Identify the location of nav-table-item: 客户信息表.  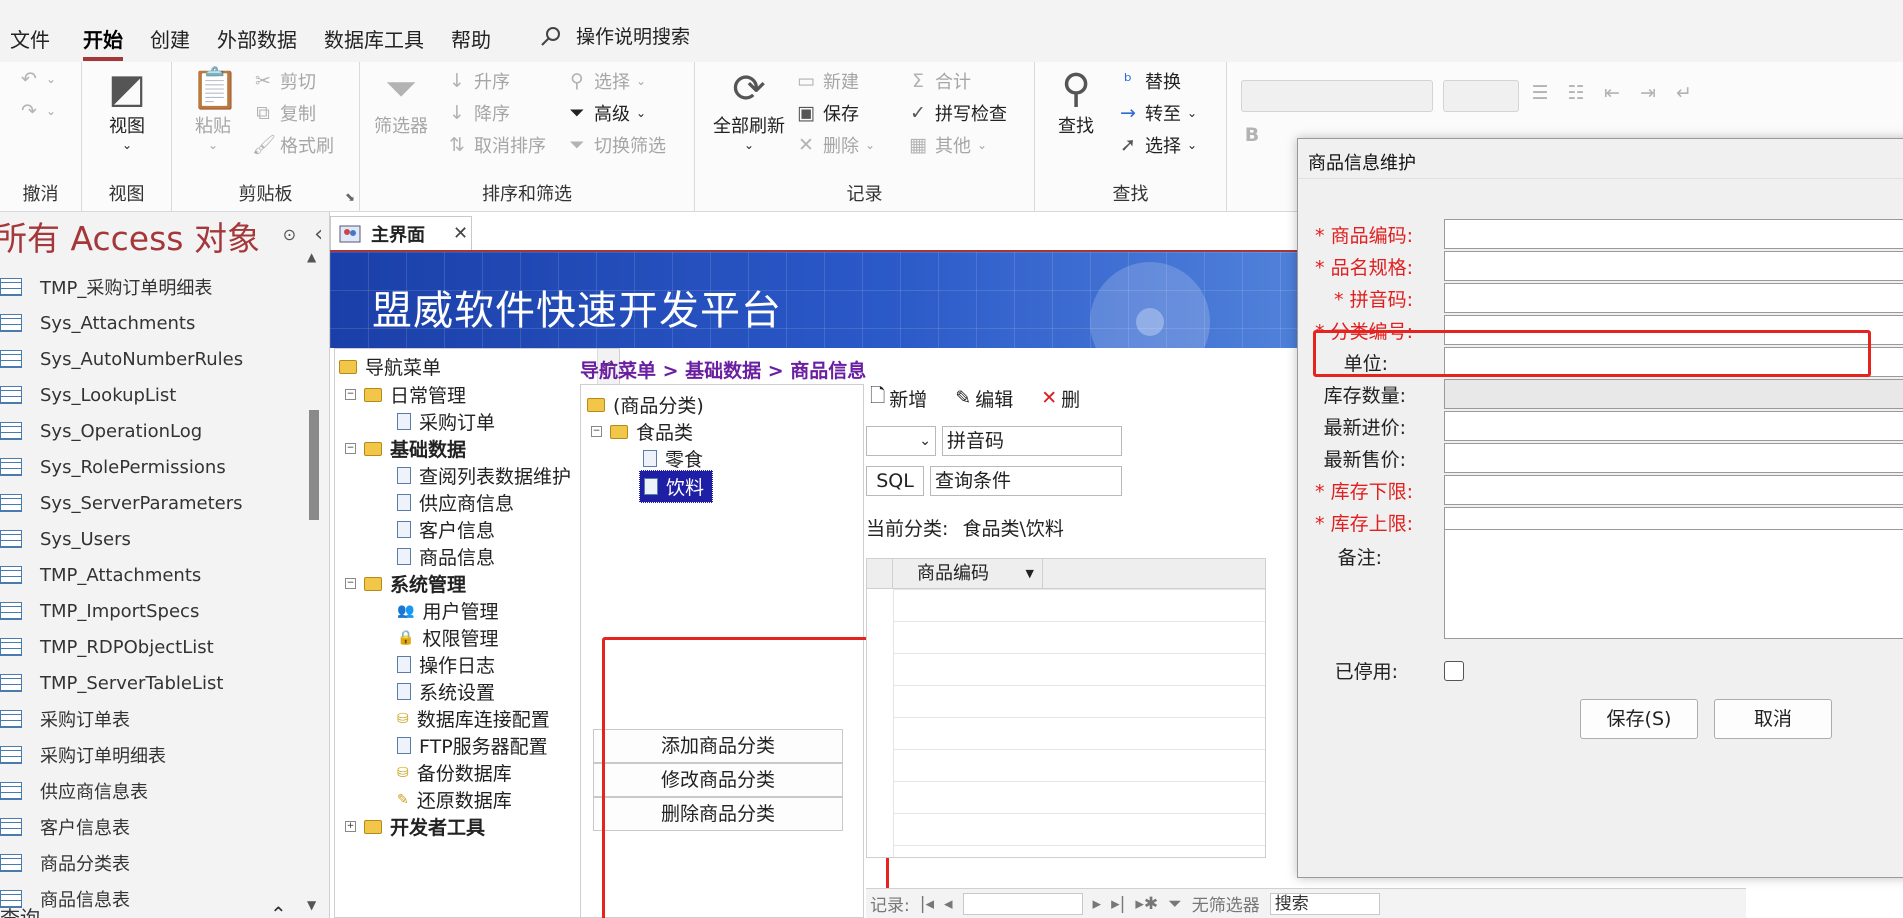
(65, 827).